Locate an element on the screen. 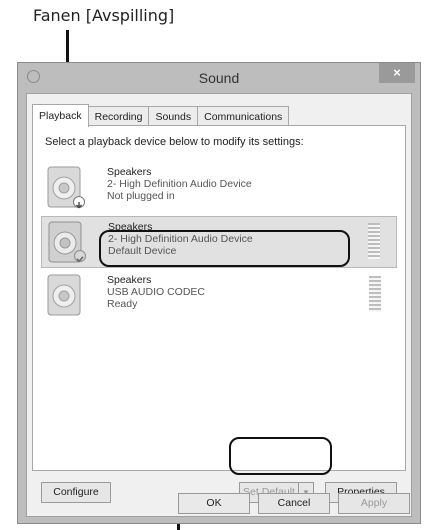  window-title: Sound is located at coordinates (219, 78).